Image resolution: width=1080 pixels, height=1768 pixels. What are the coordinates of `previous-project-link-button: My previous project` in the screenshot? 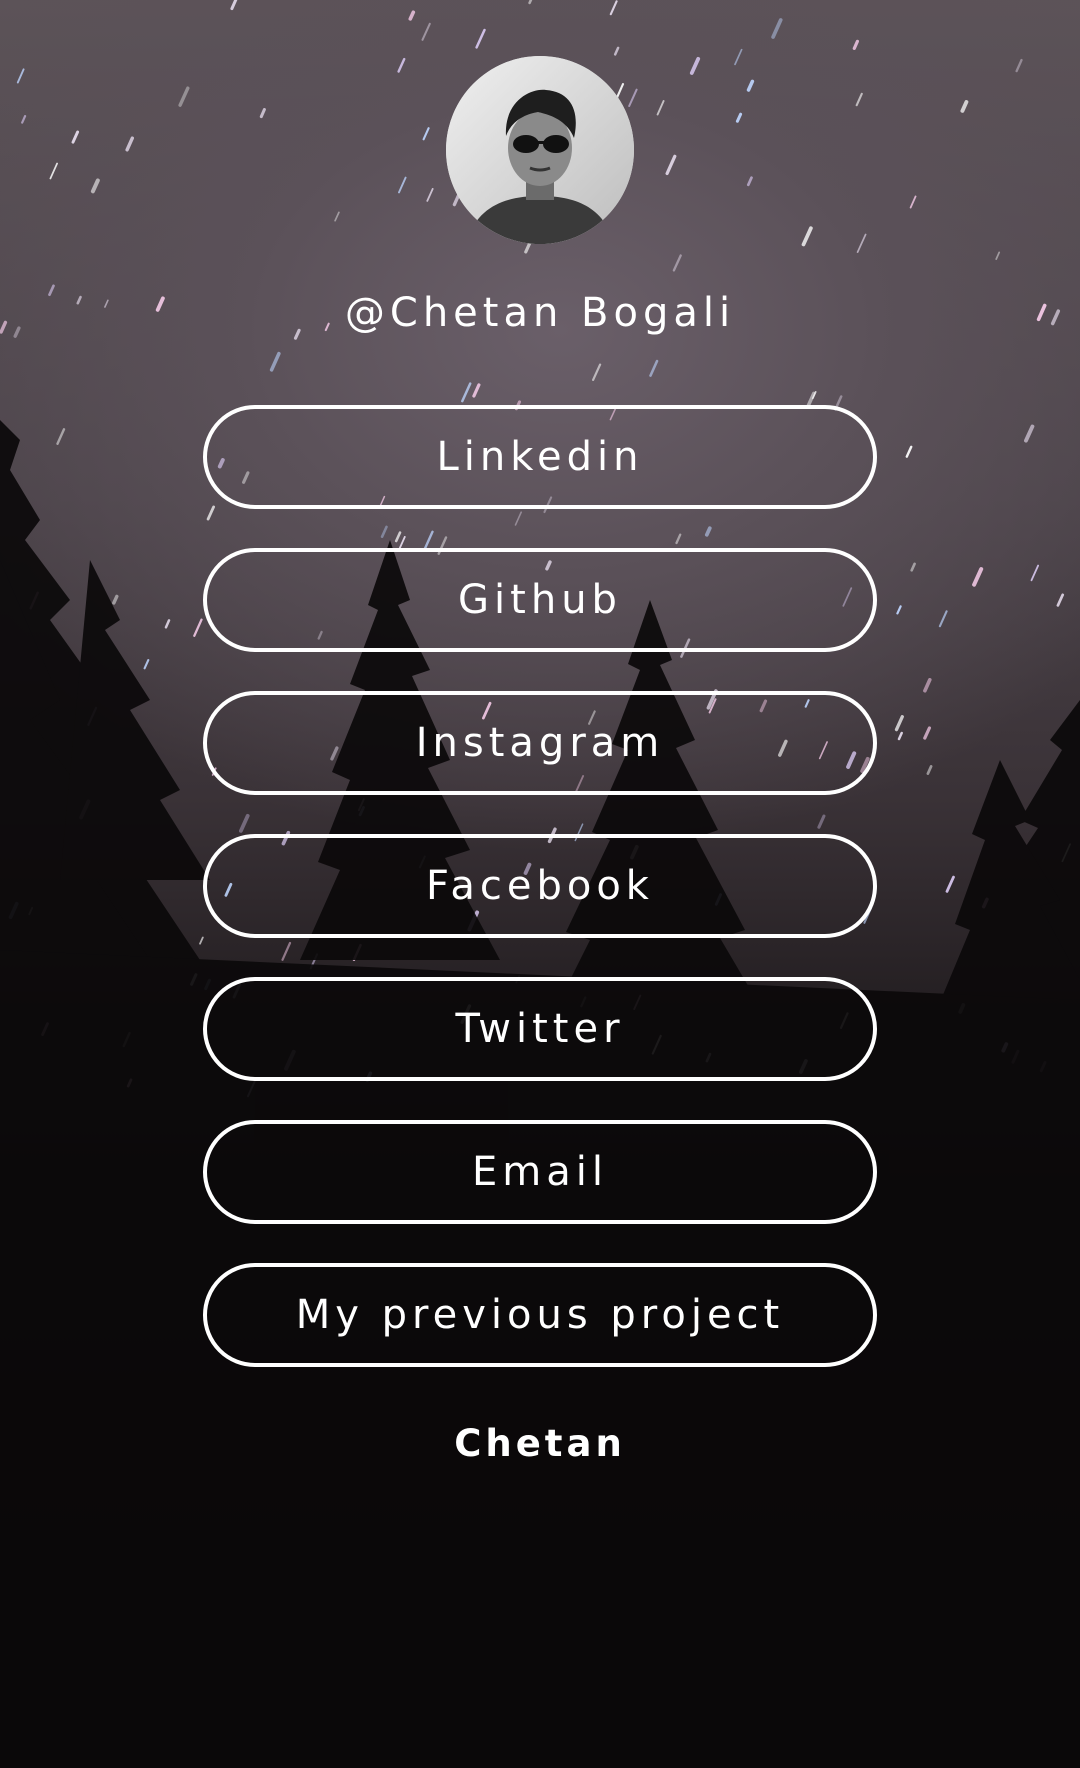 It's located at (540, 1315).